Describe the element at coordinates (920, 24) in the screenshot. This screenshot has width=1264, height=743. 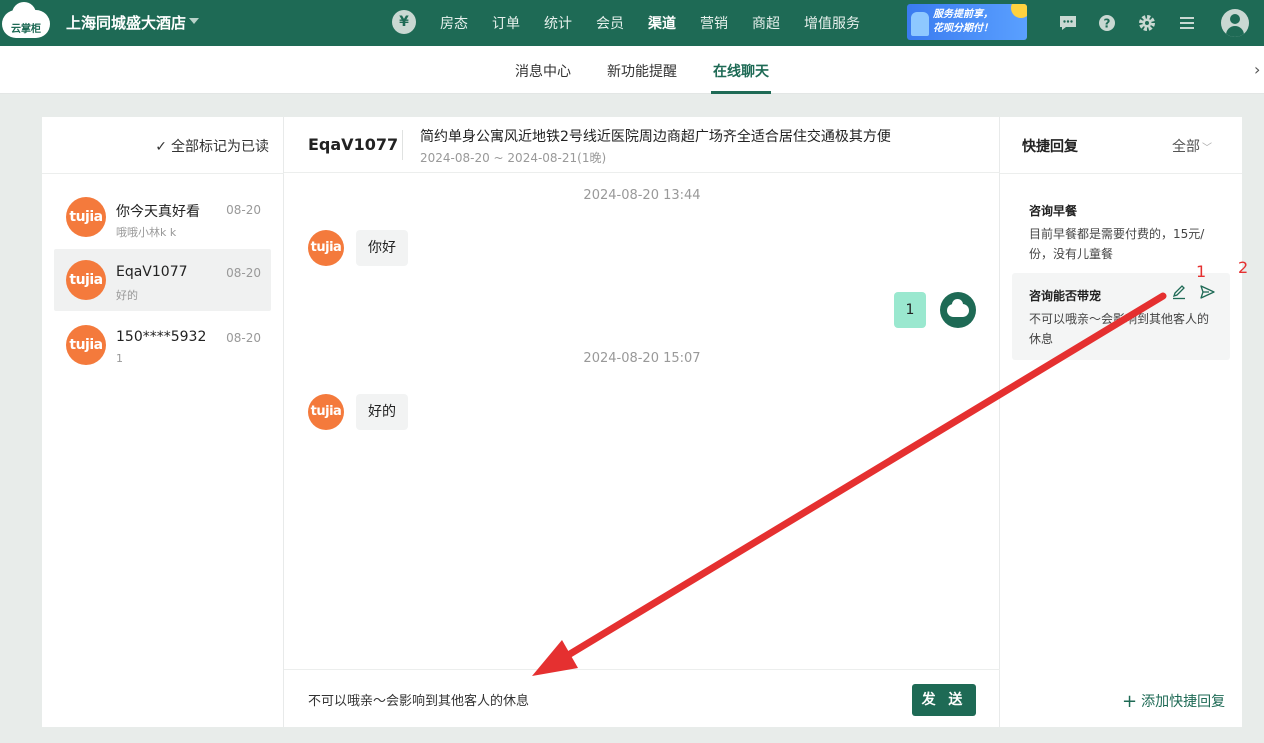
I see `promo-figure-icon` at that location.